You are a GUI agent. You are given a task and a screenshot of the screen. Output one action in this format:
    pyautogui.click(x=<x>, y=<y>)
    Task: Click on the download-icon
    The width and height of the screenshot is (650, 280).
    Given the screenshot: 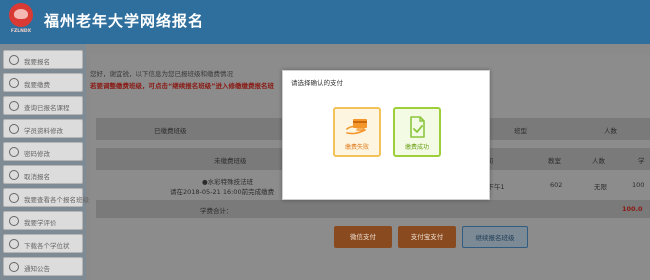 What is the action you would take?
    pyautogui.click(x=14, y=244)
    